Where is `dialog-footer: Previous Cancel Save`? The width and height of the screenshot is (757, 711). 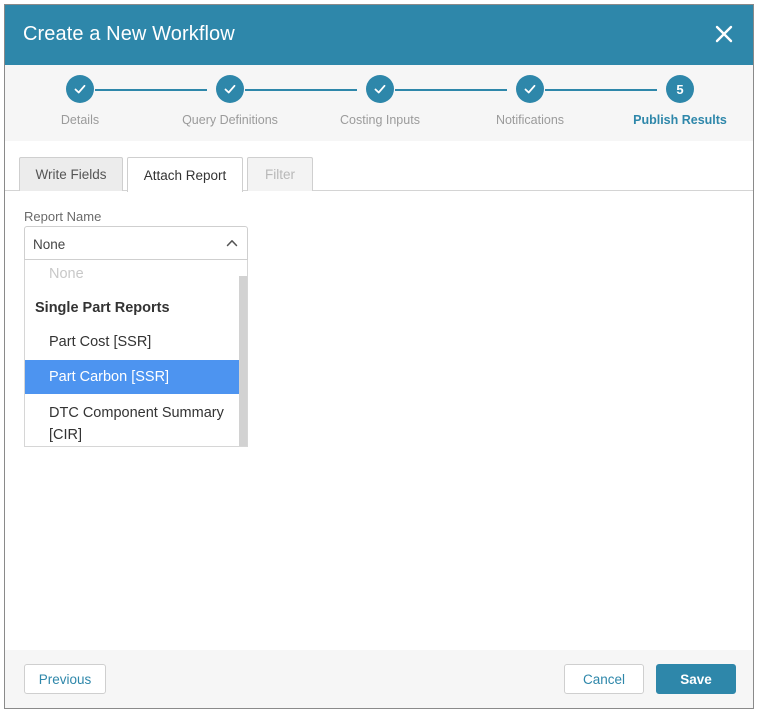
dialog-footer: Previous Cancel Save is located at coordinates (379, 679).